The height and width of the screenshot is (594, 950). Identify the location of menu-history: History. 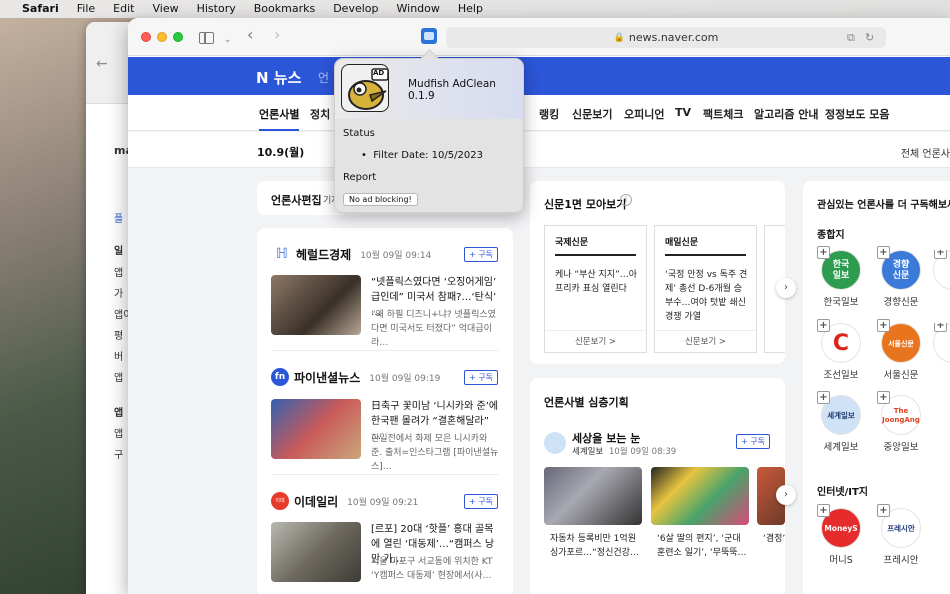
(216, 9).